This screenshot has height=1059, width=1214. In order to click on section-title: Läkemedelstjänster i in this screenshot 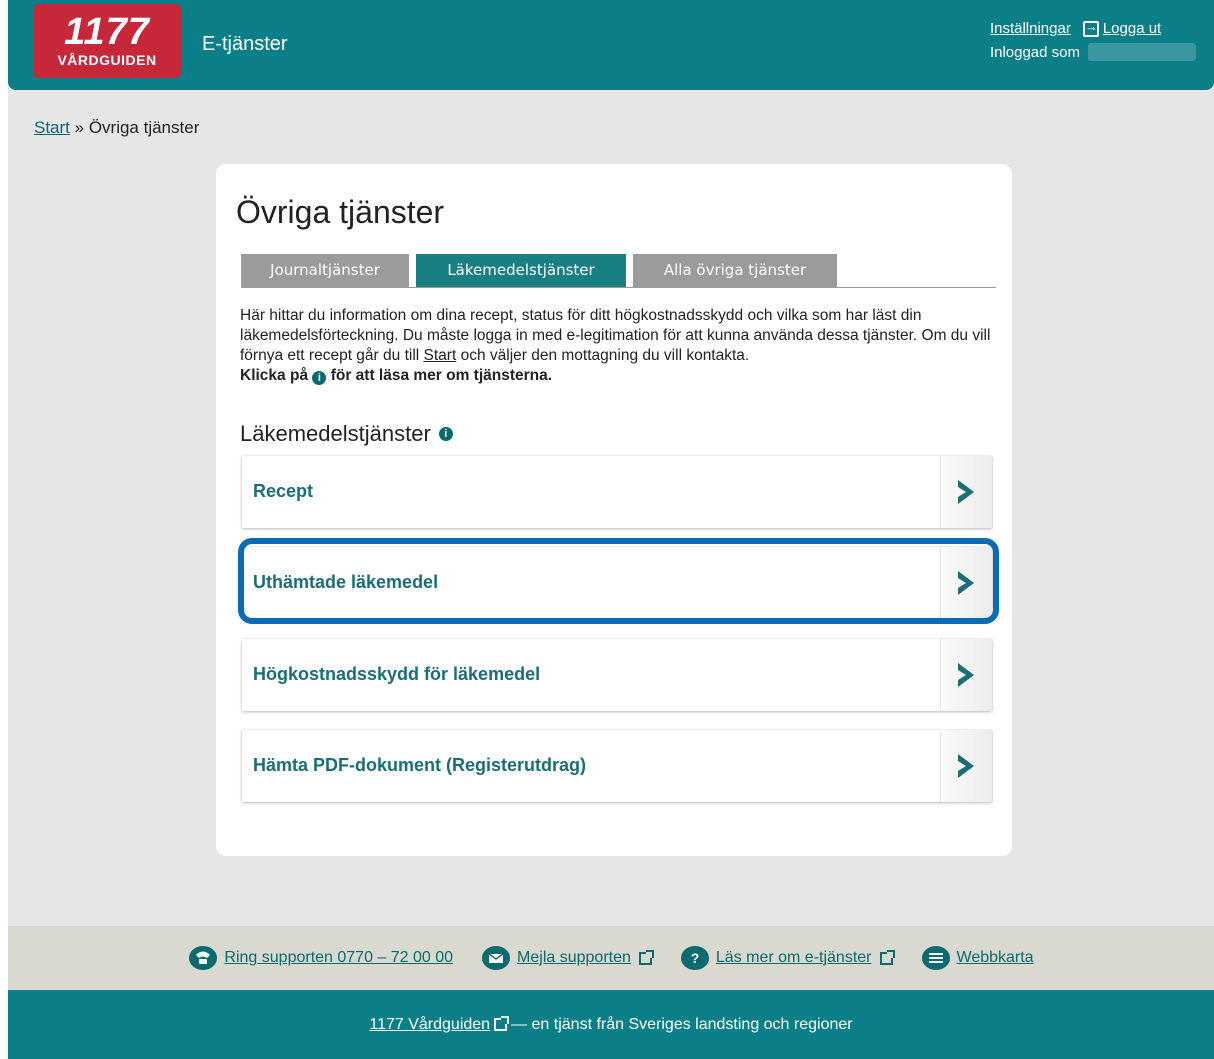, I will do `click(346, 434)`.